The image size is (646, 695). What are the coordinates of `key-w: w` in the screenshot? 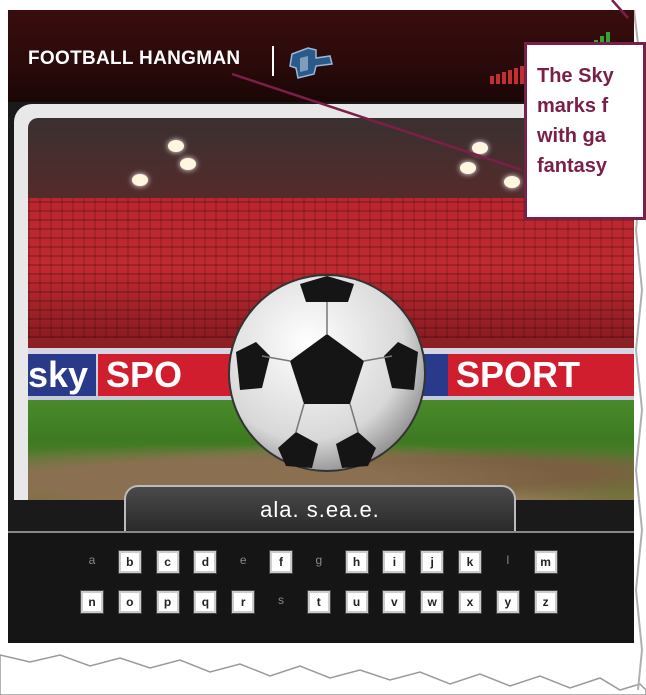 It's located at (432, 602).